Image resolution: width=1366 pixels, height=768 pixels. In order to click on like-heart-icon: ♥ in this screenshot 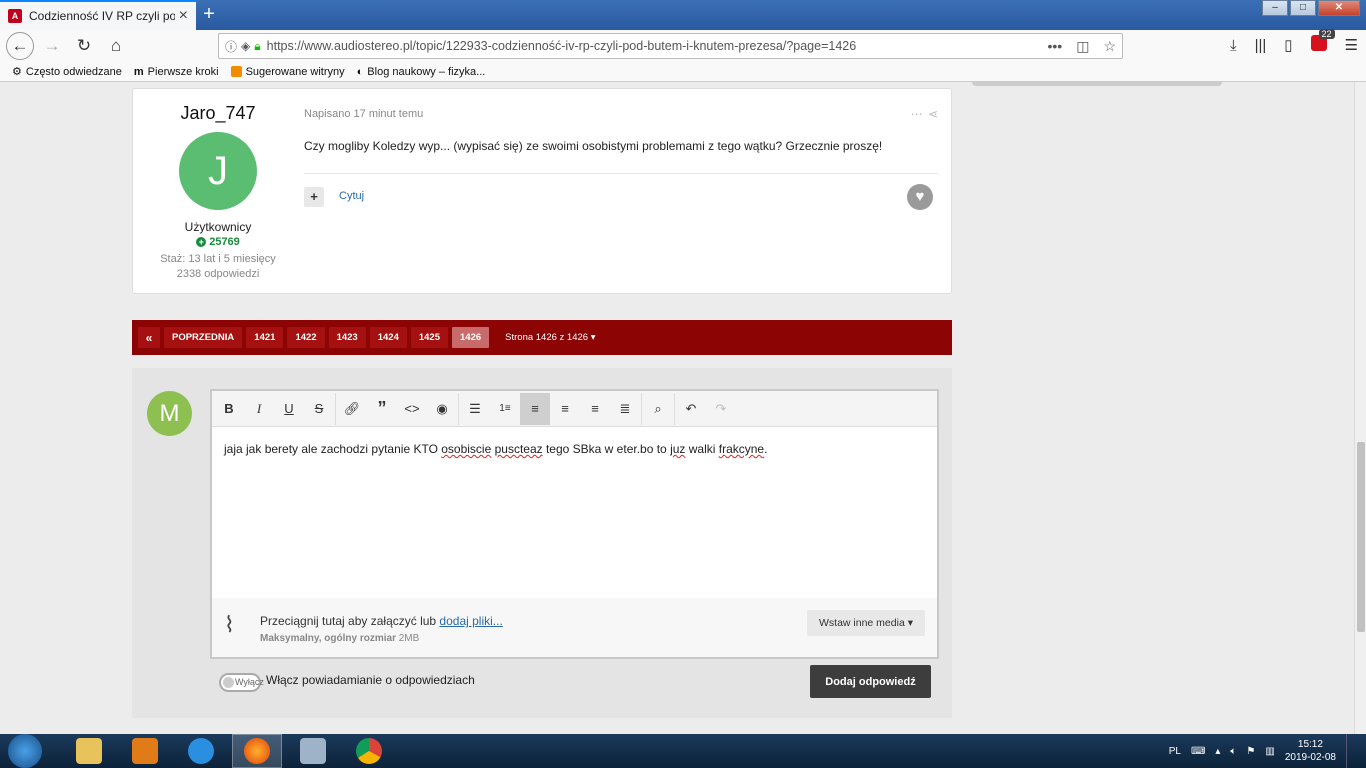, I will do `click(920, 197)`.